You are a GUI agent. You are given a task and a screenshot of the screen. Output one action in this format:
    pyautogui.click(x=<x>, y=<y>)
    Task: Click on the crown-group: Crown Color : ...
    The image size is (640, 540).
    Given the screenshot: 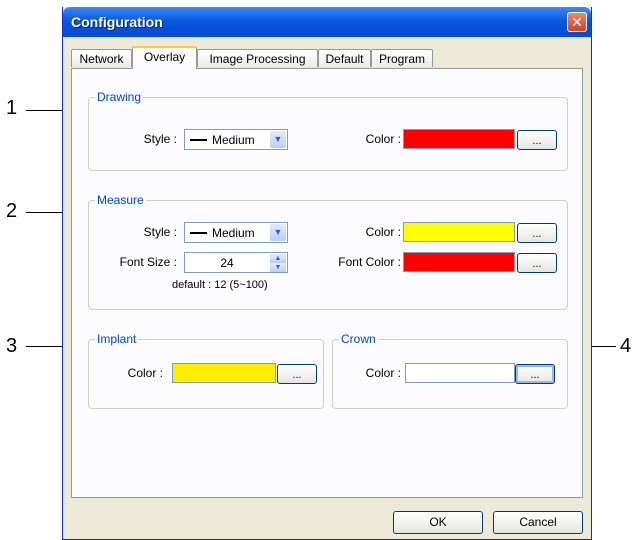 What is the action you would take?
    pyautogui.click(x=450, y=370)
    